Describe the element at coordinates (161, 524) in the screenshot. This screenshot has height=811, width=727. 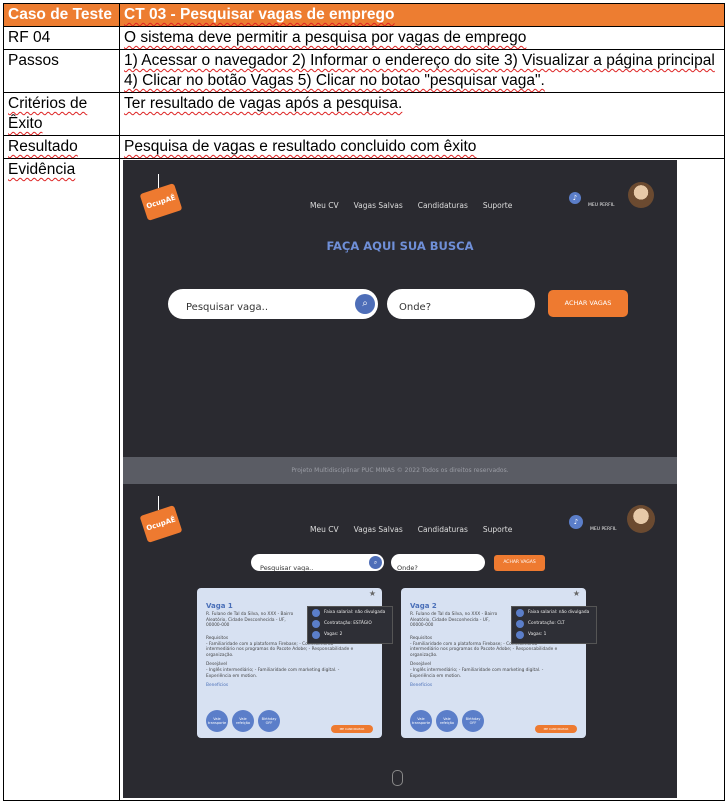
I see `ocupae-logo-results: OcupAÊ` at that location.